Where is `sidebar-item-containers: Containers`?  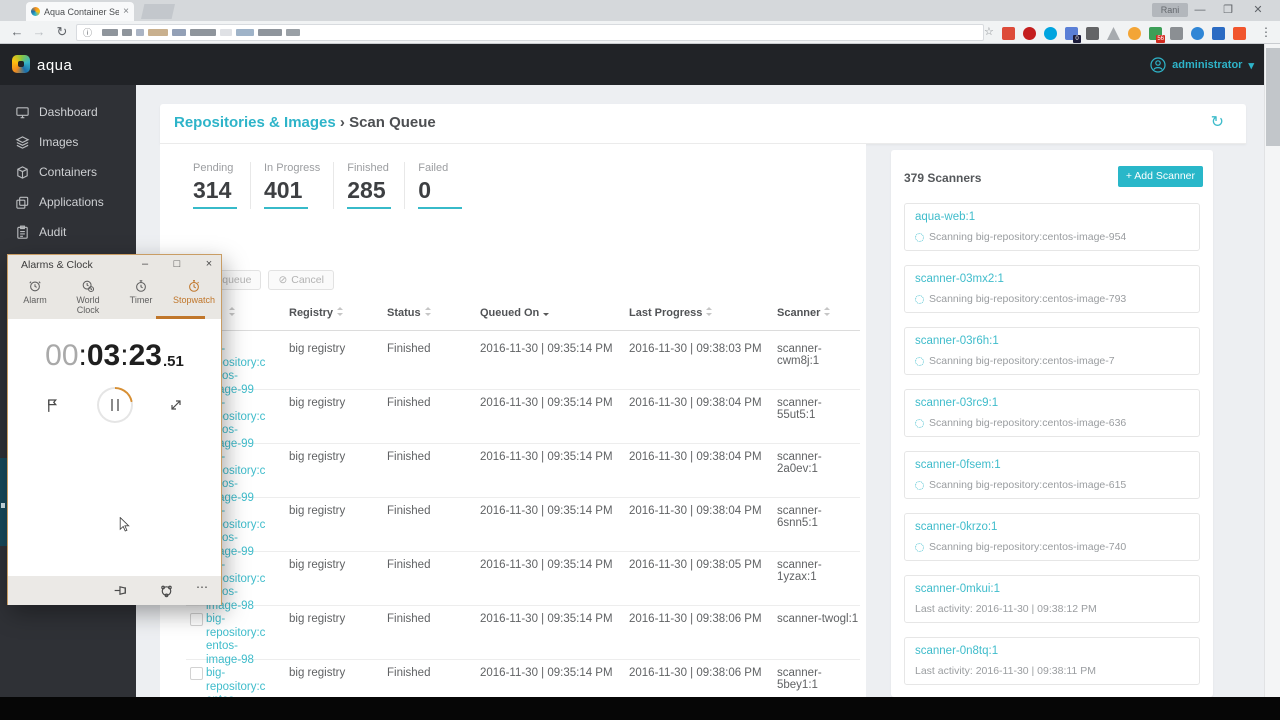
sidebar-item-containers: Containers is located at coordinates (68, 172).